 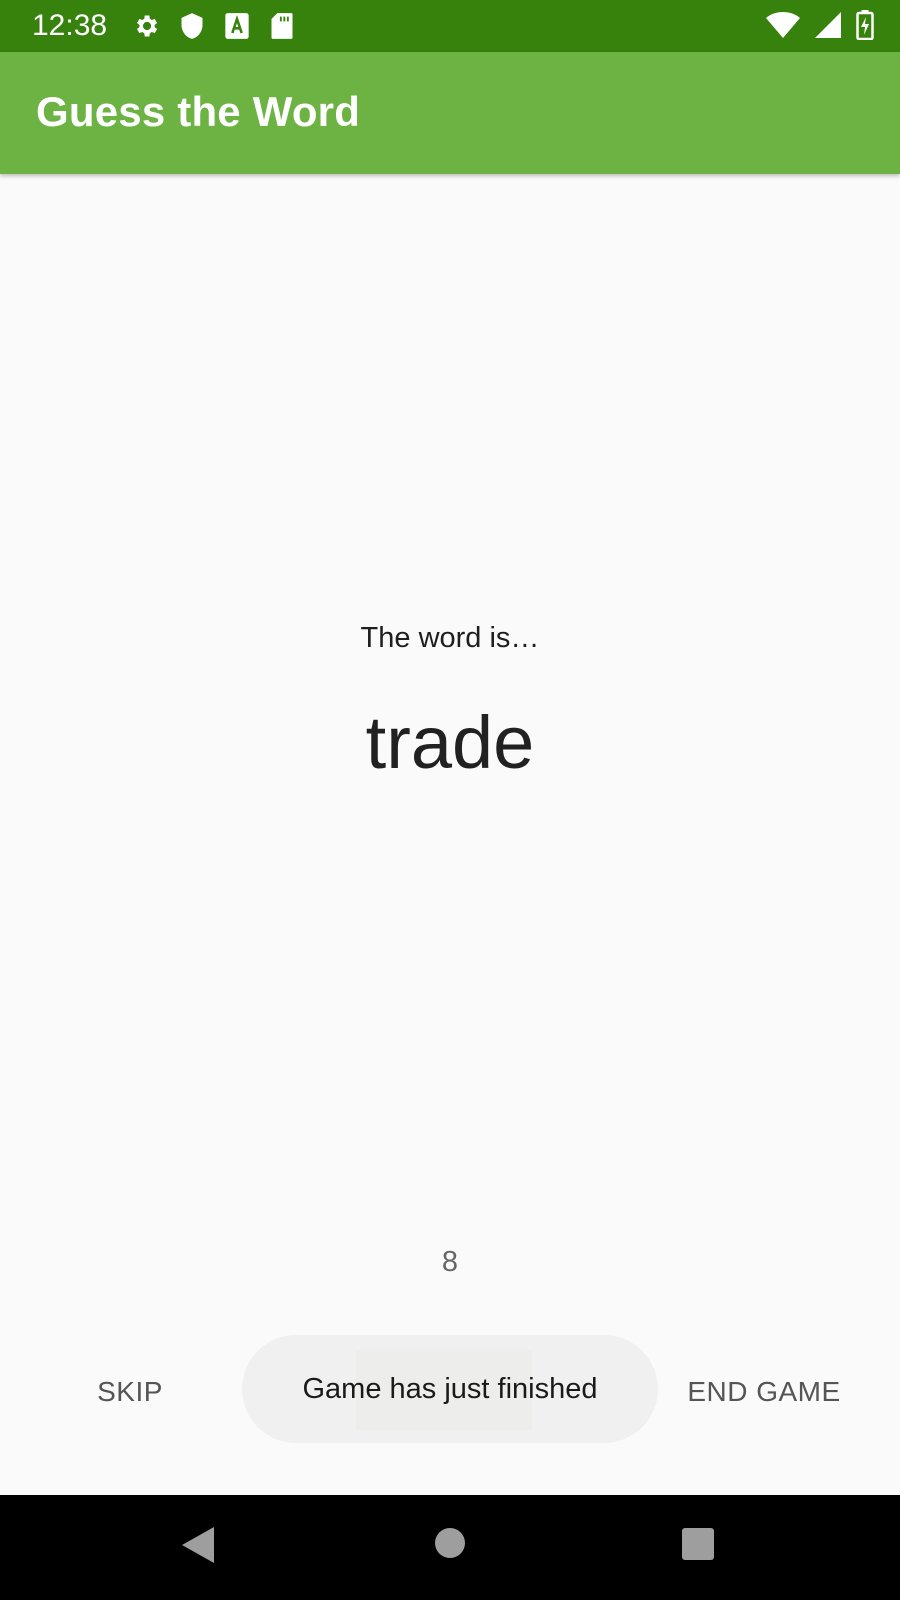 What do you see at coordinates (450, 26) in the screenshot?
I see `status-bar: 12:38` at bounding box center [450, 26].